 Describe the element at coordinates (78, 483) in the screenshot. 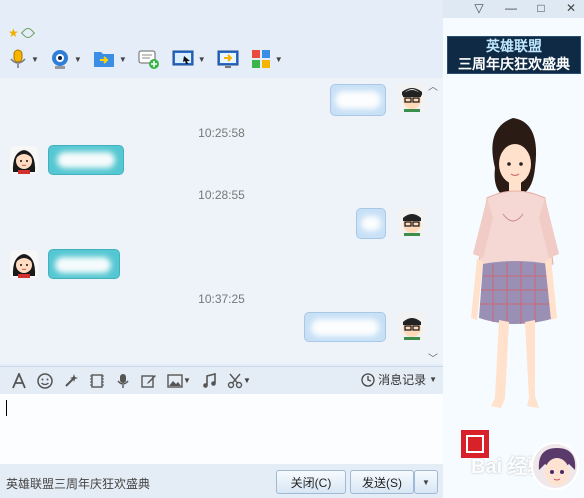

I see `ad-link: 英雄联盟三周年庆狂欢盛典` at that location.